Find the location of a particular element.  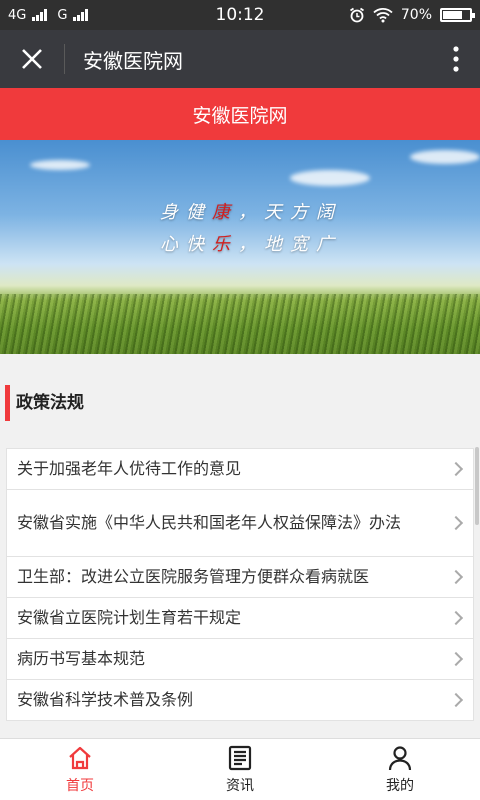

list-item-text: 安徽省立医院计划生育若干规定 is located at coordinates (129, 617).